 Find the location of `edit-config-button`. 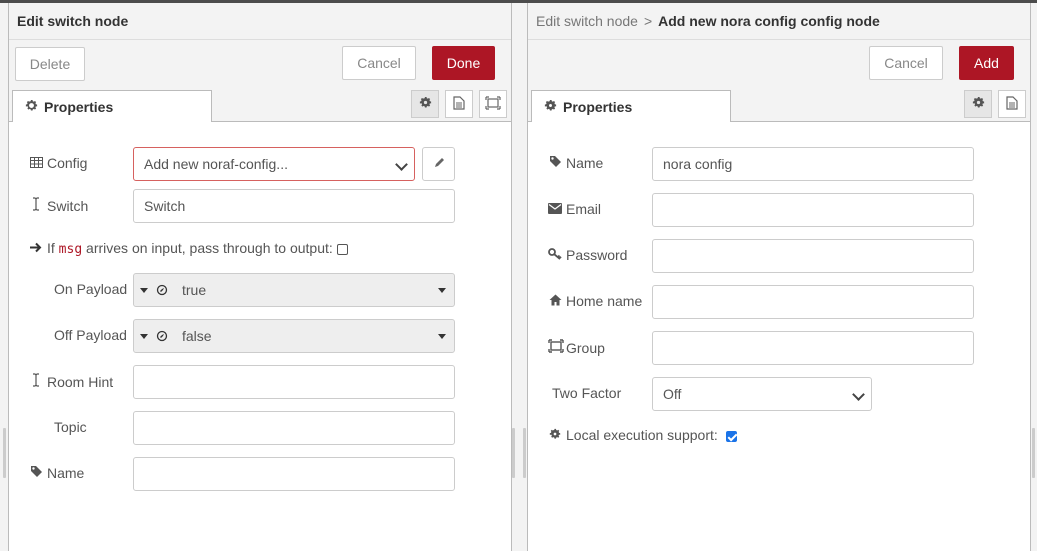

edit-config-button is located at coordinates (438, 164).